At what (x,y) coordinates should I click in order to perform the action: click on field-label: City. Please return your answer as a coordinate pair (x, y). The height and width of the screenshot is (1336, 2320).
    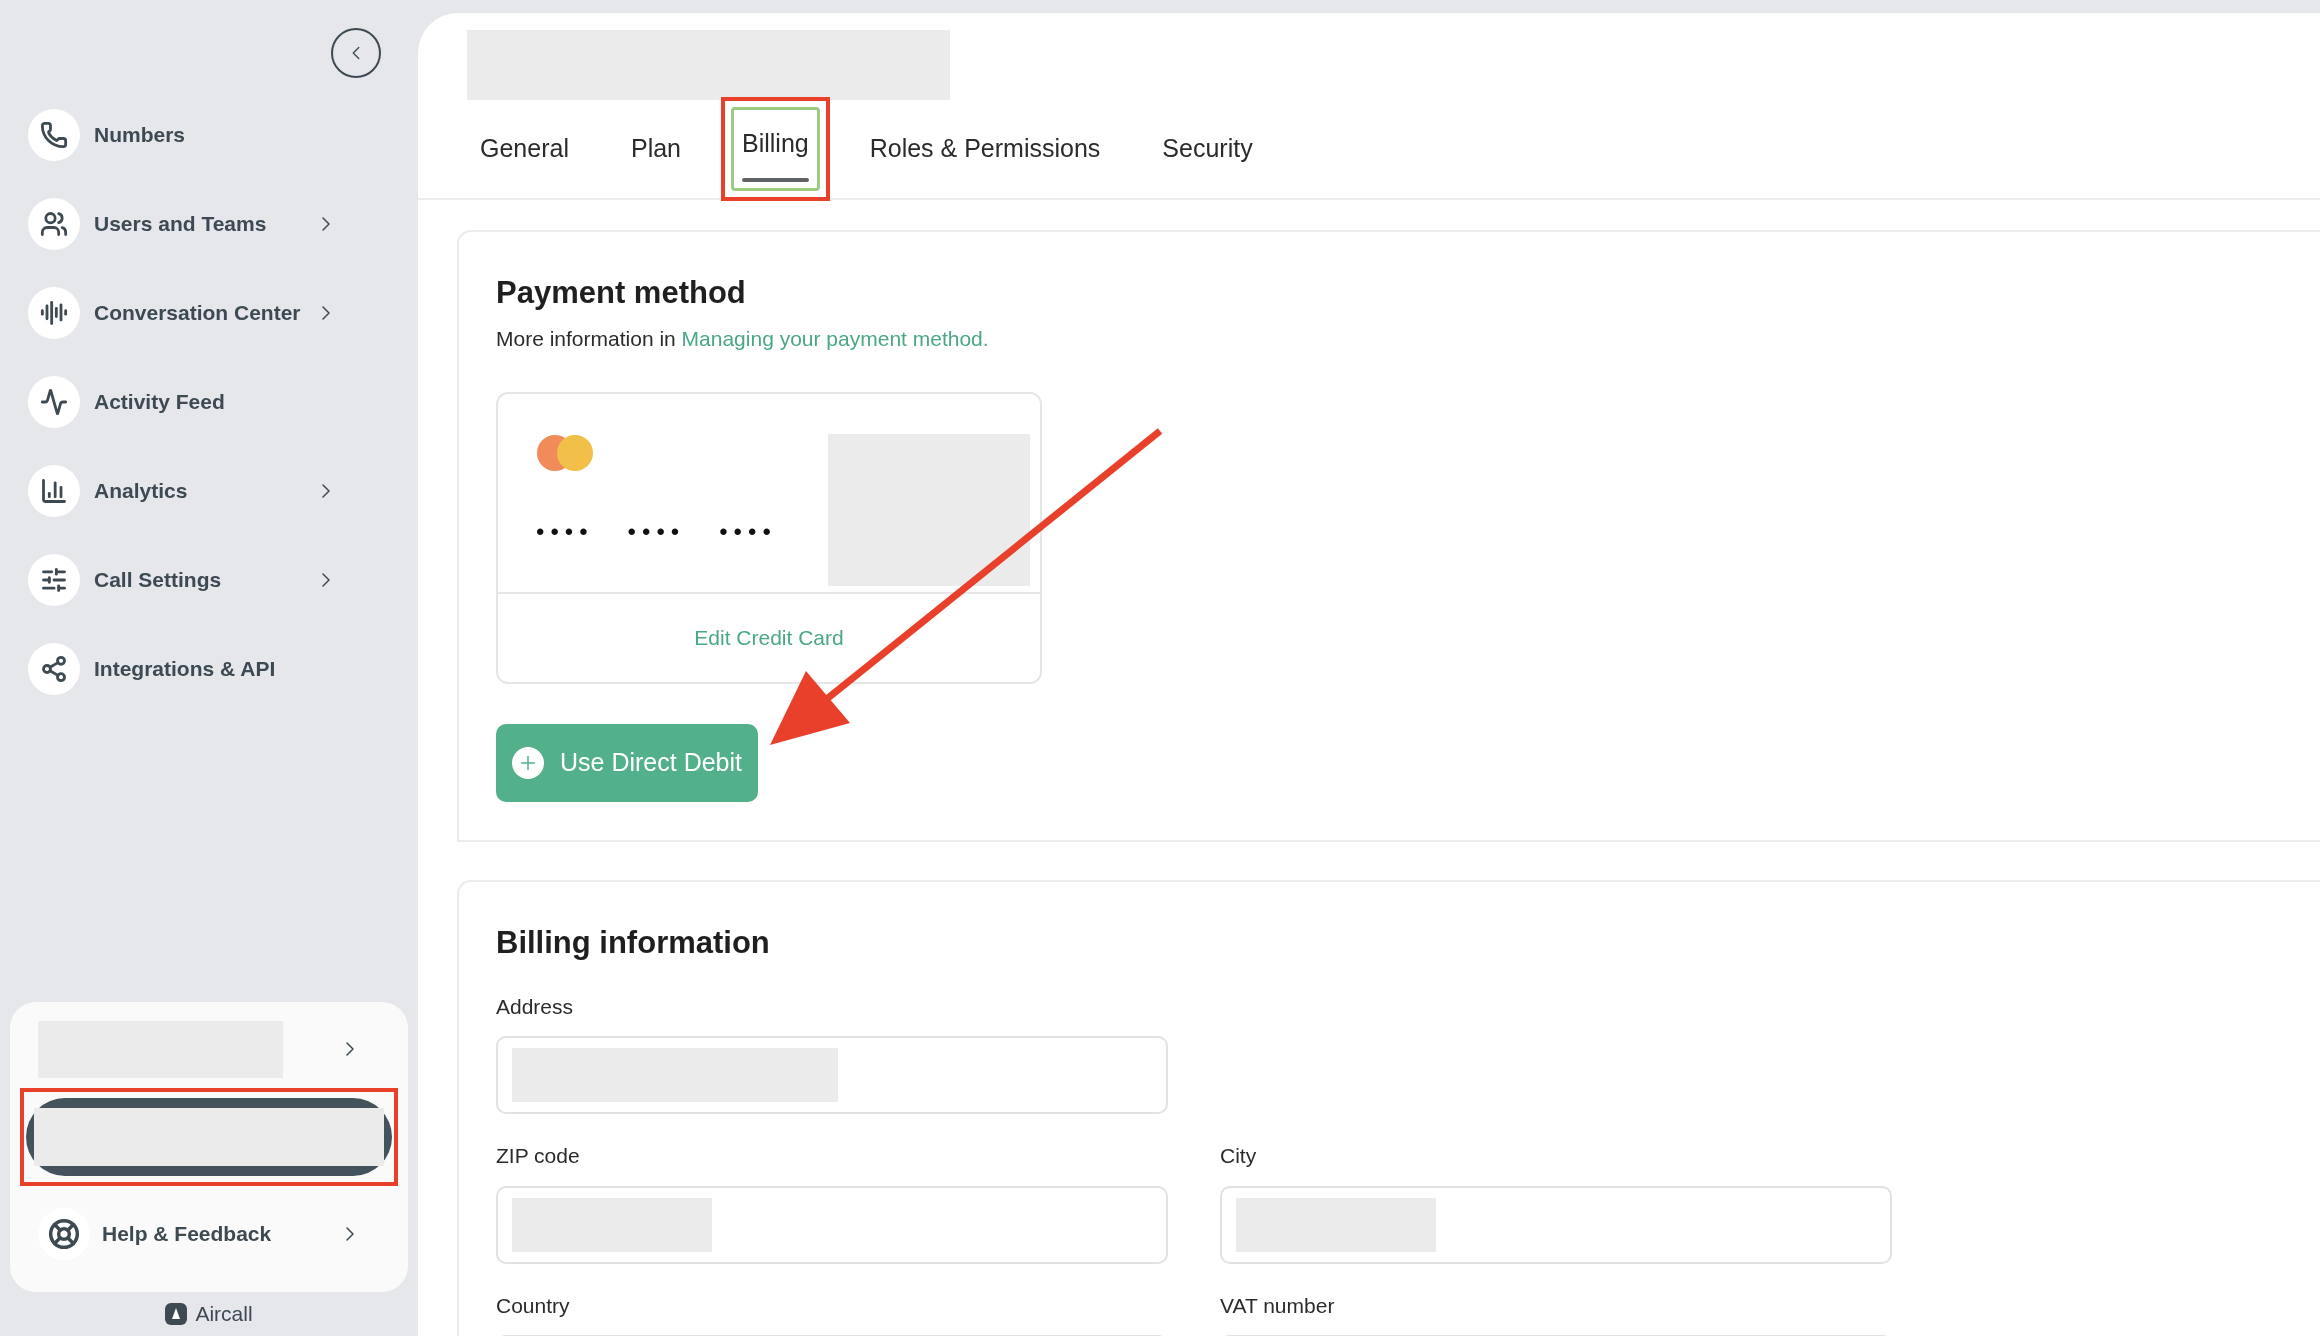
    Looking at the image, I should click on (1239, 1156).